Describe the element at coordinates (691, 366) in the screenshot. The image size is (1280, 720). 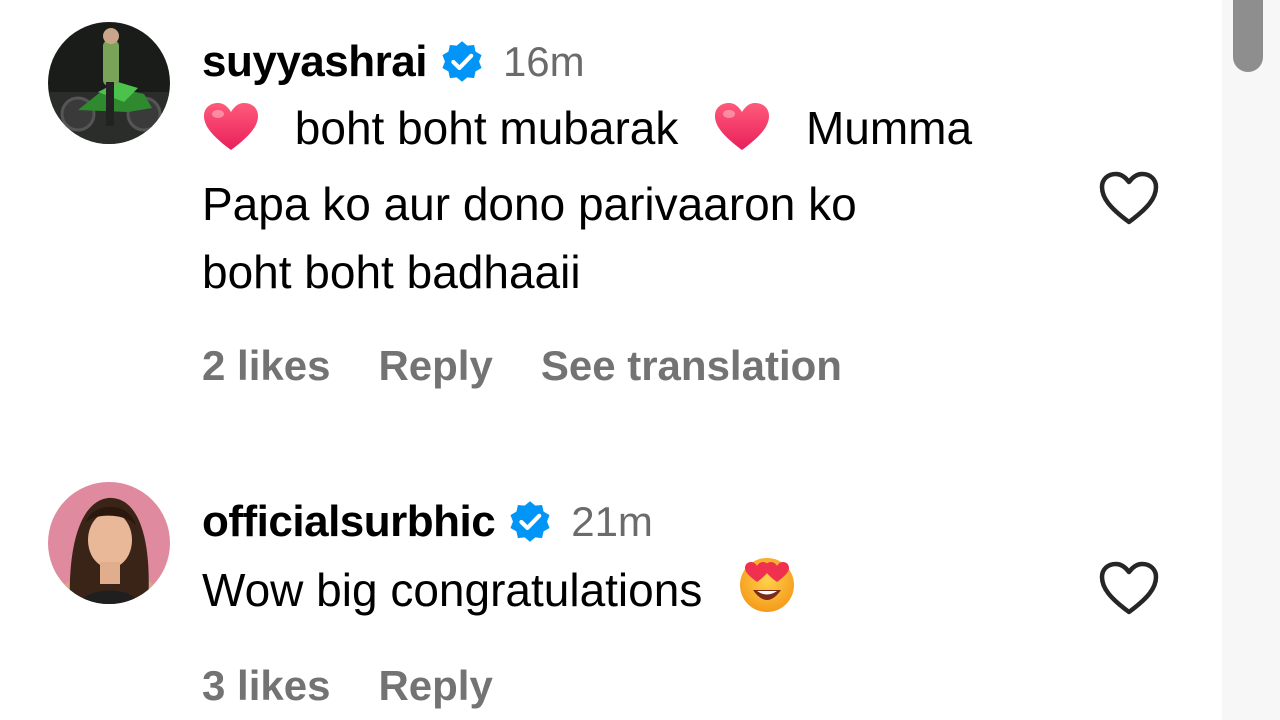
I see `see-translation-button: See translation` at that location.